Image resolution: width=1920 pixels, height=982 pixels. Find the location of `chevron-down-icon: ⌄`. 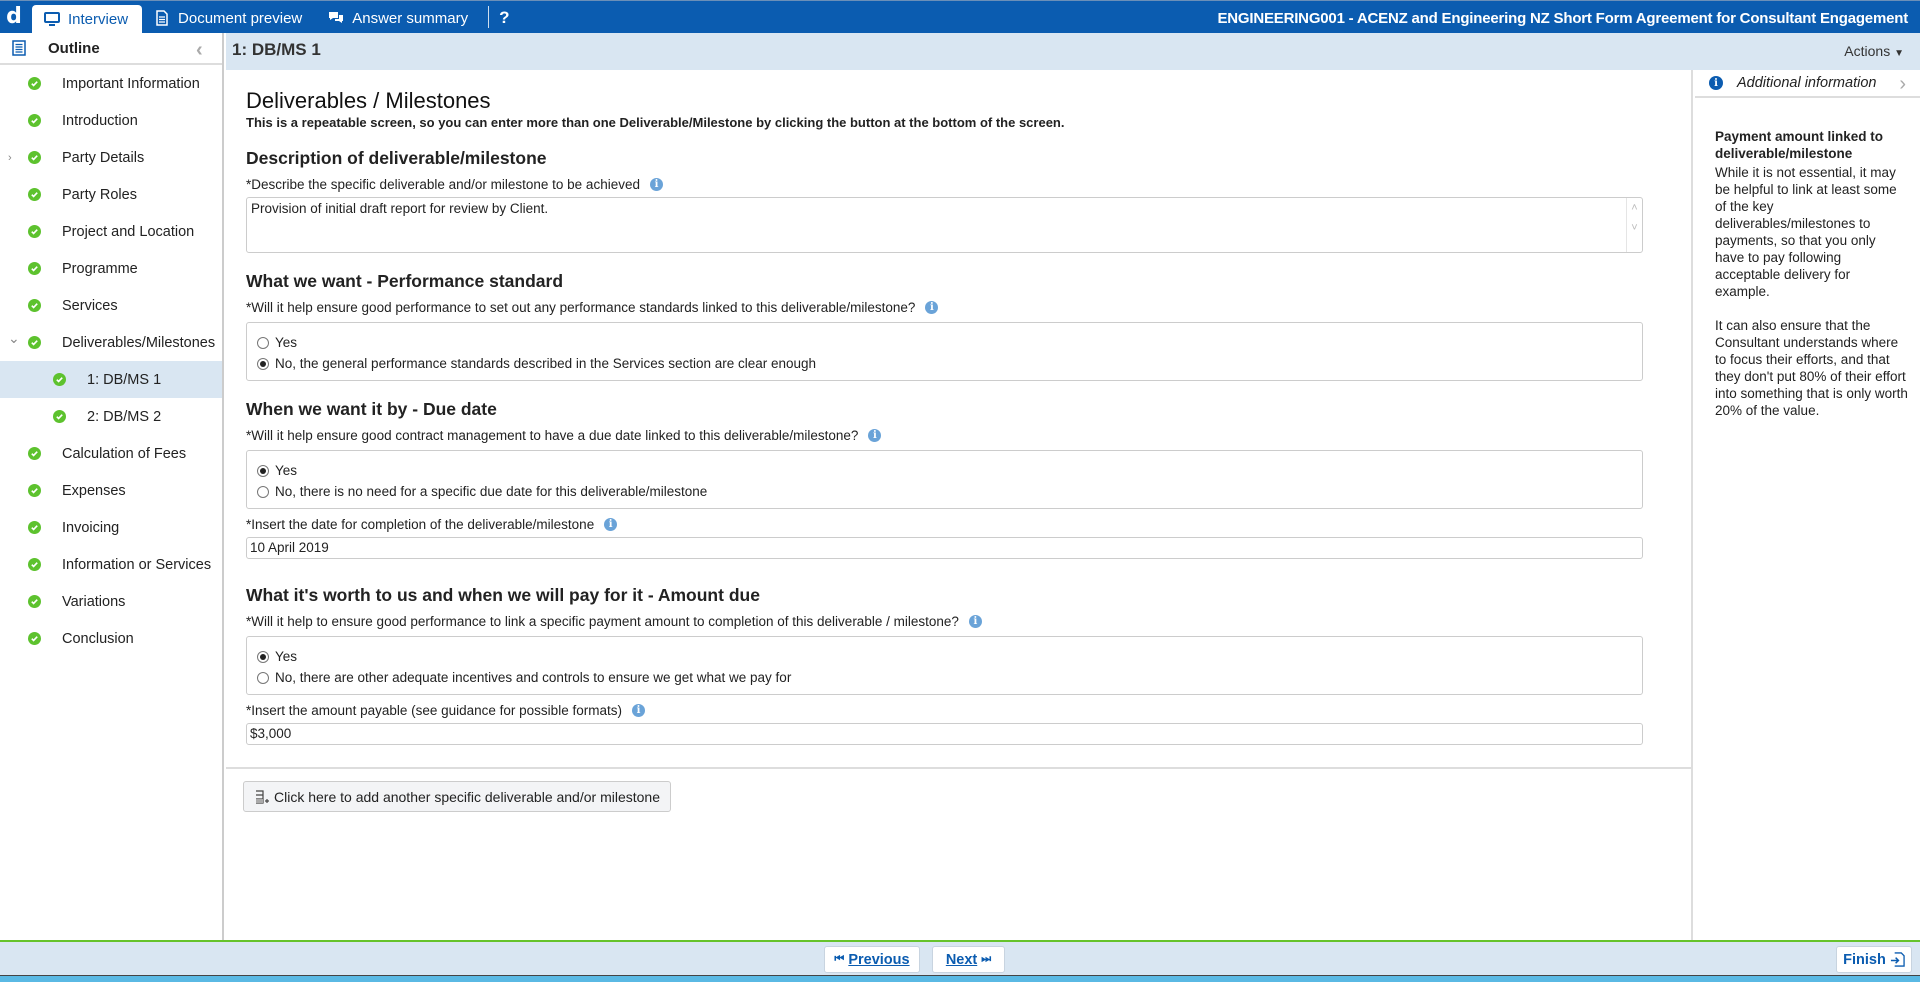

chevron-down-icon: ⌄ is located at coordinates (14, 338).